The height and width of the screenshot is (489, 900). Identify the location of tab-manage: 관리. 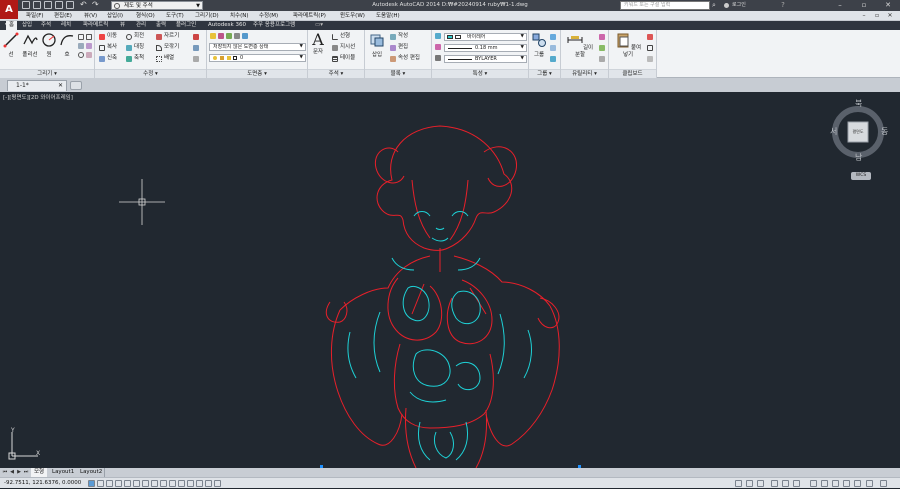
(141, 25).